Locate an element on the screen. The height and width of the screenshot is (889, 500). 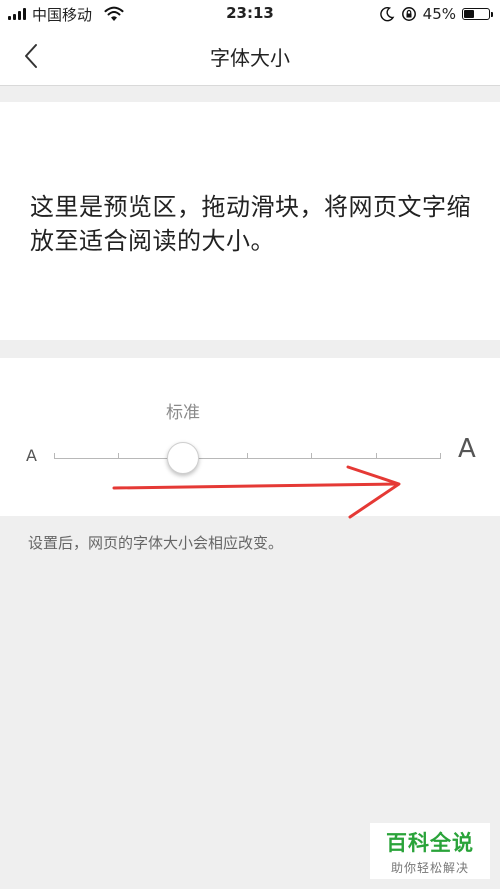
small-a-label: A is located at coordinates (31, 455).